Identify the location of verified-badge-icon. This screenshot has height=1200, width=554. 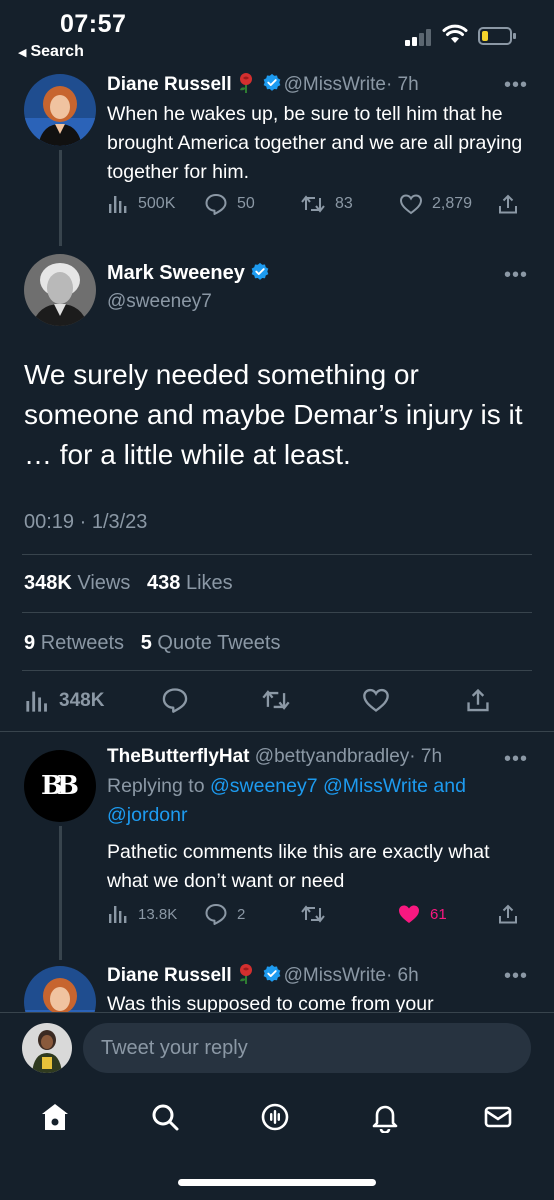
(260, 271).